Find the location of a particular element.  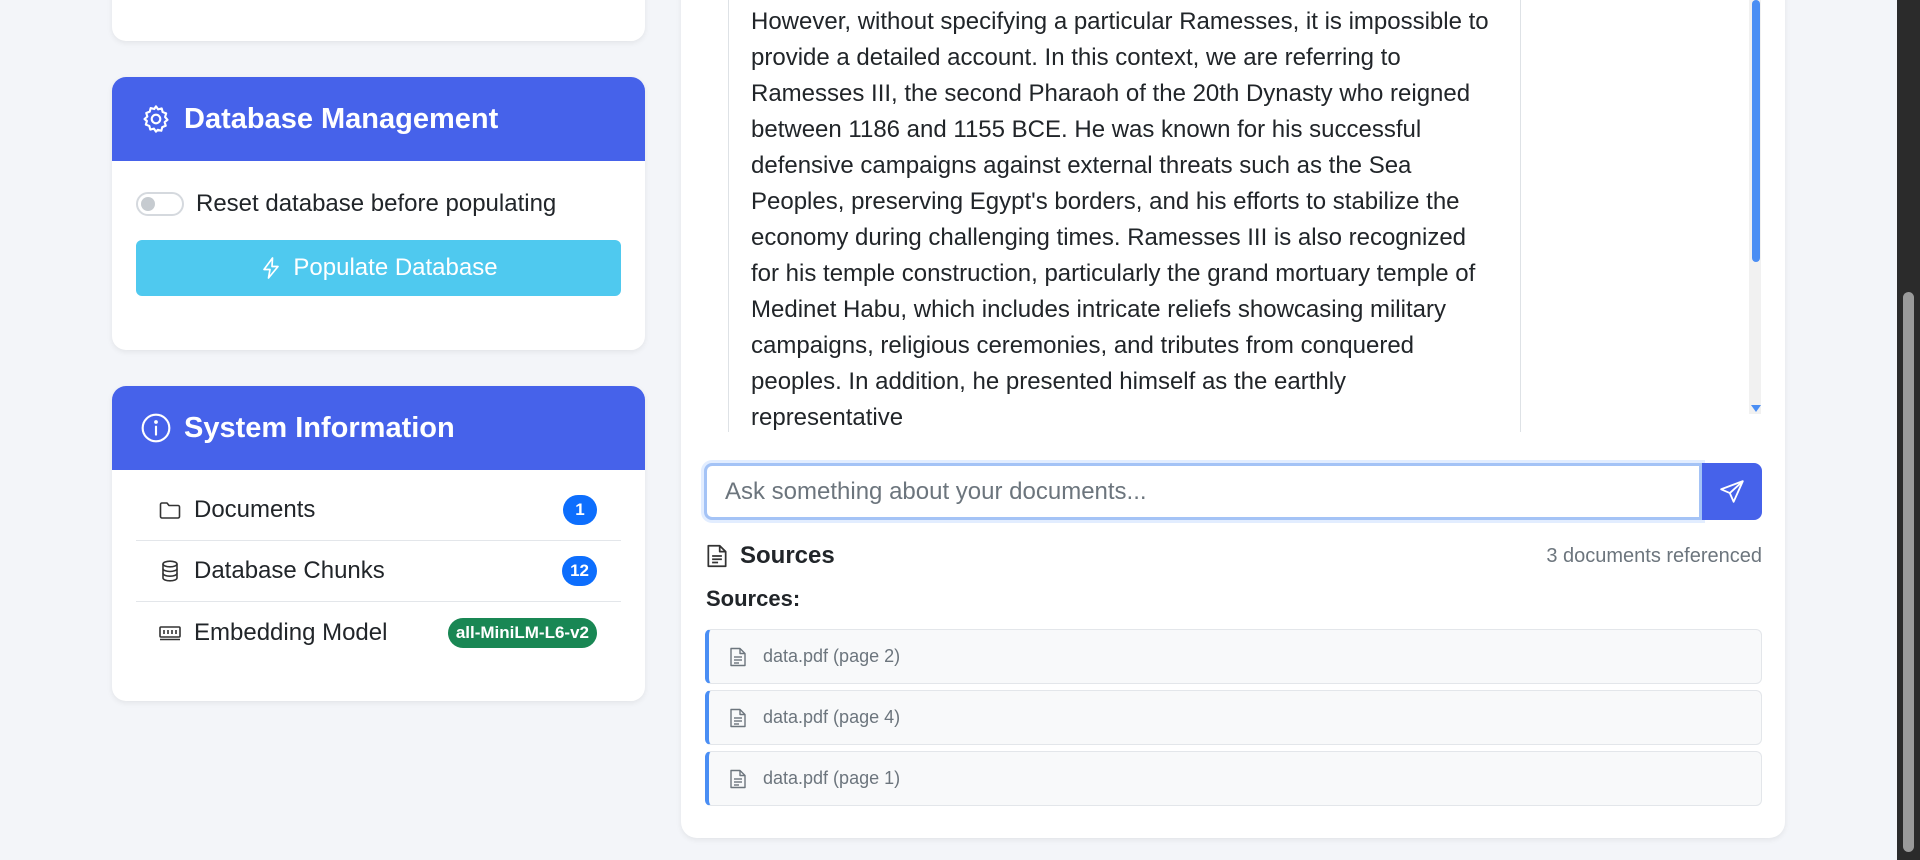

info-label-database-chunks: Database Chunks is located at coordinates (289, 570).